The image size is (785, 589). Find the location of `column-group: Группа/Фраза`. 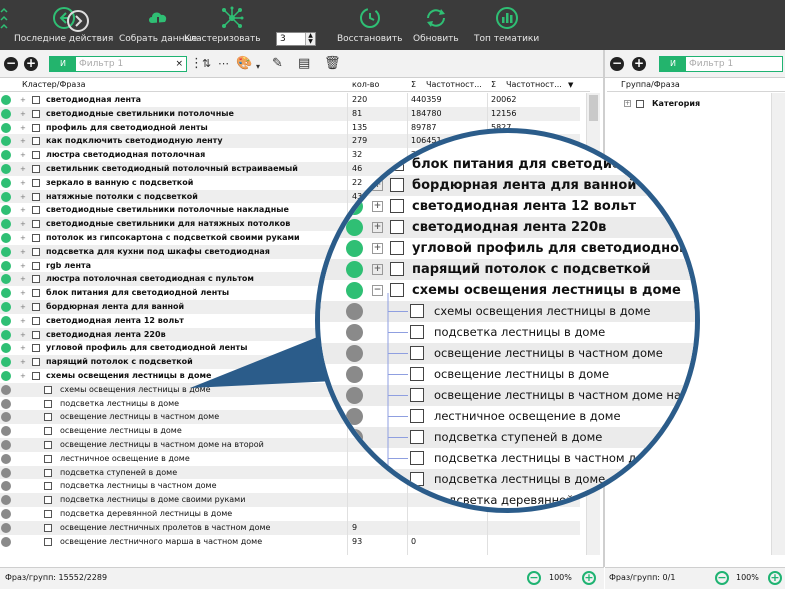

column-group: Группа/Фраза is located at coordinates (650, 85).